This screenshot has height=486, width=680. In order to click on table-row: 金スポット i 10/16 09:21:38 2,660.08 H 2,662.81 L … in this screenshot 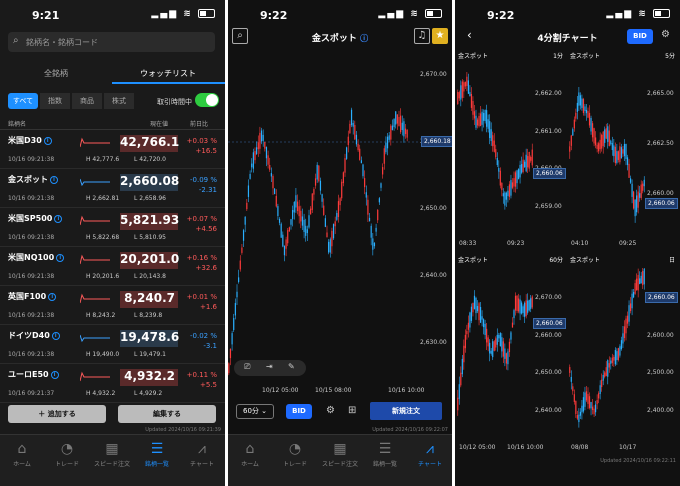, I will do `click(112, 189)`.